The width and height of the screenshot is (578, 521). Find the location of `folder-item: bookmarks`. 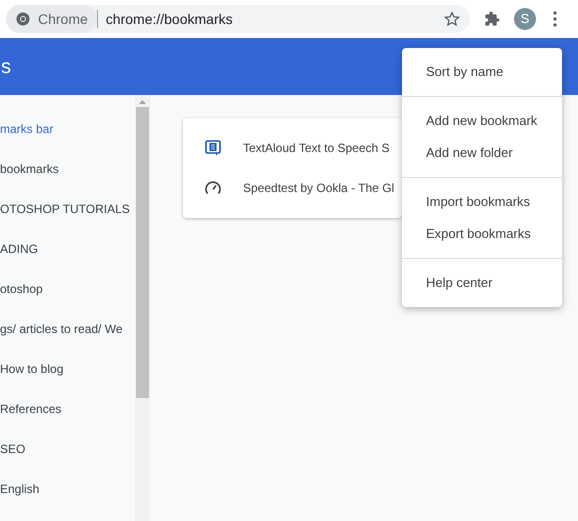

folder-item: bookmarks is located at coordinates (29, 169).